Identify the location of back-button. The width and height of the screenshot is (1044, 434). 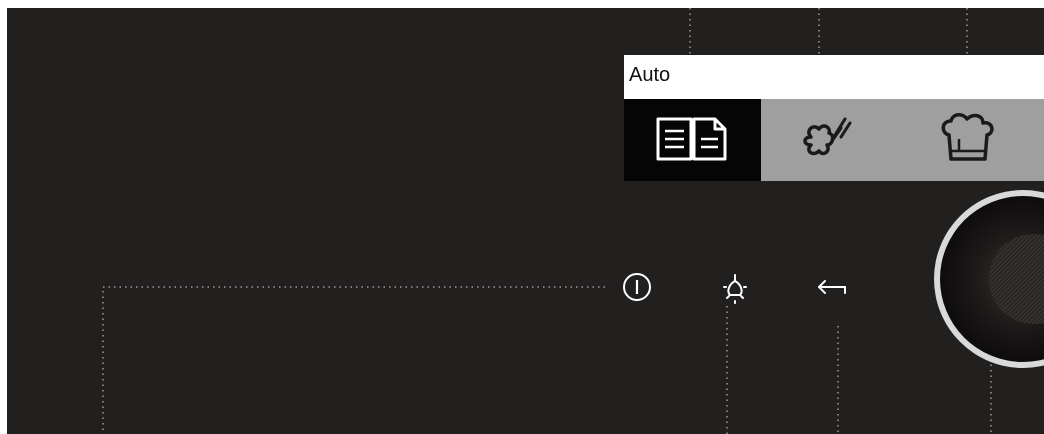
(832, 287).